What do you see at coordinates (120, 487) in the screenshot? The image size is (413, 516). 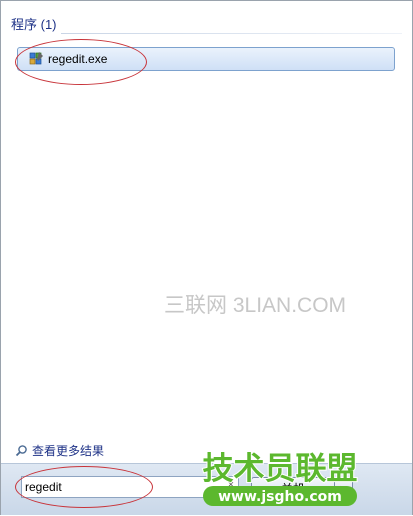 I see `search-input` at bounding box center [120, 487].